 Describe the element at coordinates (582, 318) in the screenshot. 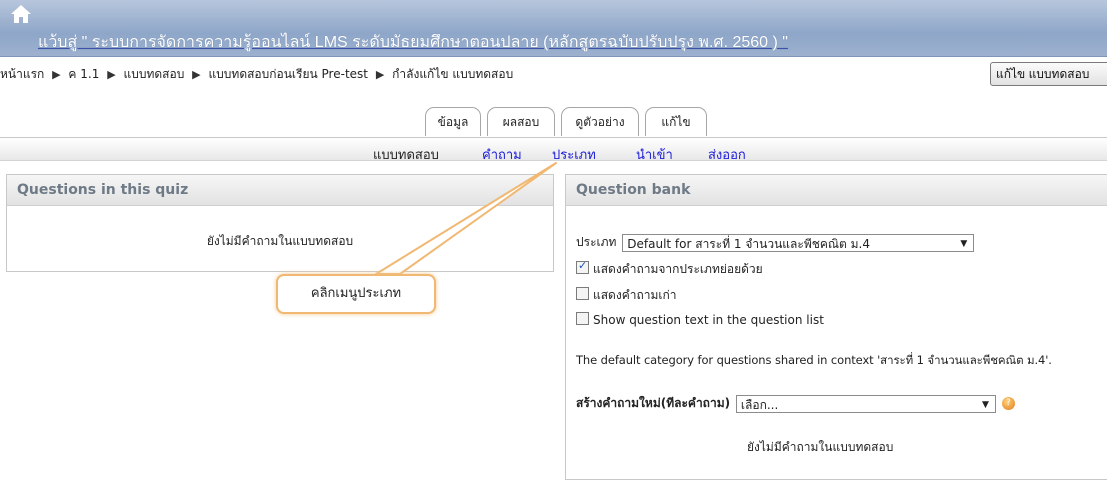

I see `show-text-checkbox` at that location.